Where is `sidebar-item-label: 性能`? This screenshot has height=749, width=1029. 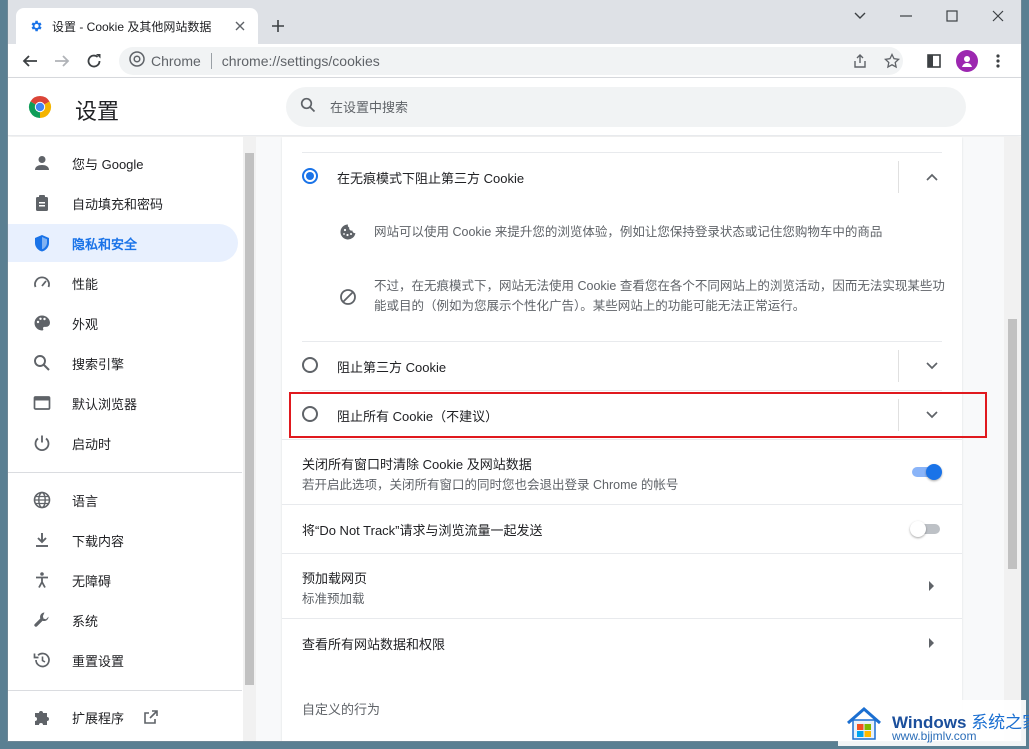
sidebar-item-label: 性能 is located at coordinates (85, 284).